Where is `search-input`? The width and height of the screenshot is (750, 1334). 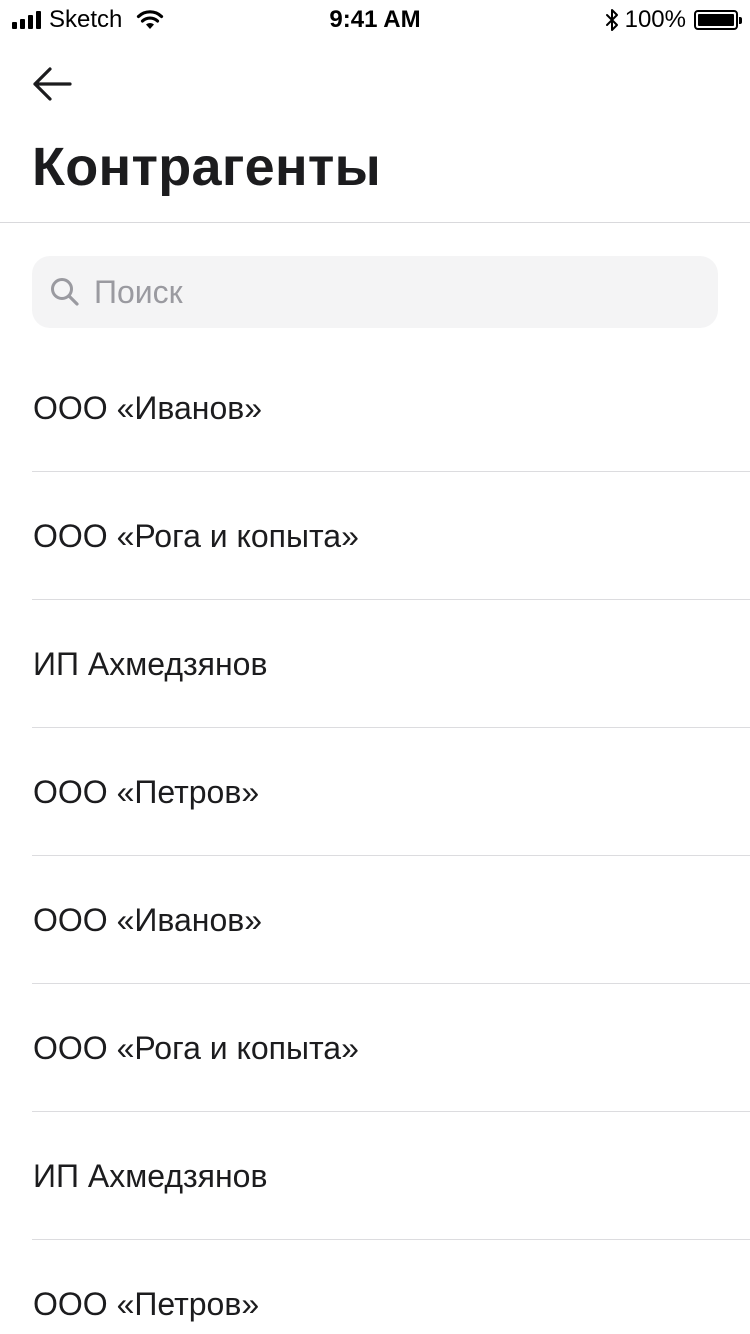
search-input is located at coordinates (384, 292).